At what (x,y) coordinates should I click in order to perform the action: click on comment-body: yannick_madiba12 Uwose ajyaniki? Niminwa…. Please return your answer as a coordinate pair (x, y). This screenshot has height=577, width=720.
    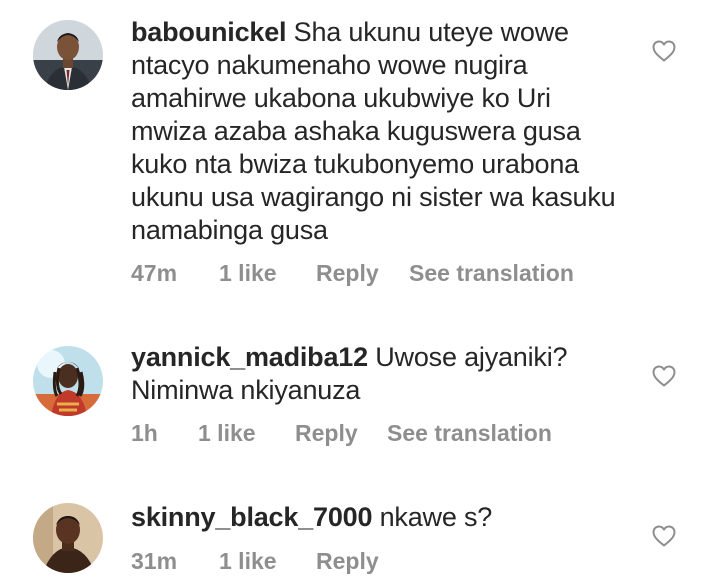
    Looking at the image, I should click on (381, 374).